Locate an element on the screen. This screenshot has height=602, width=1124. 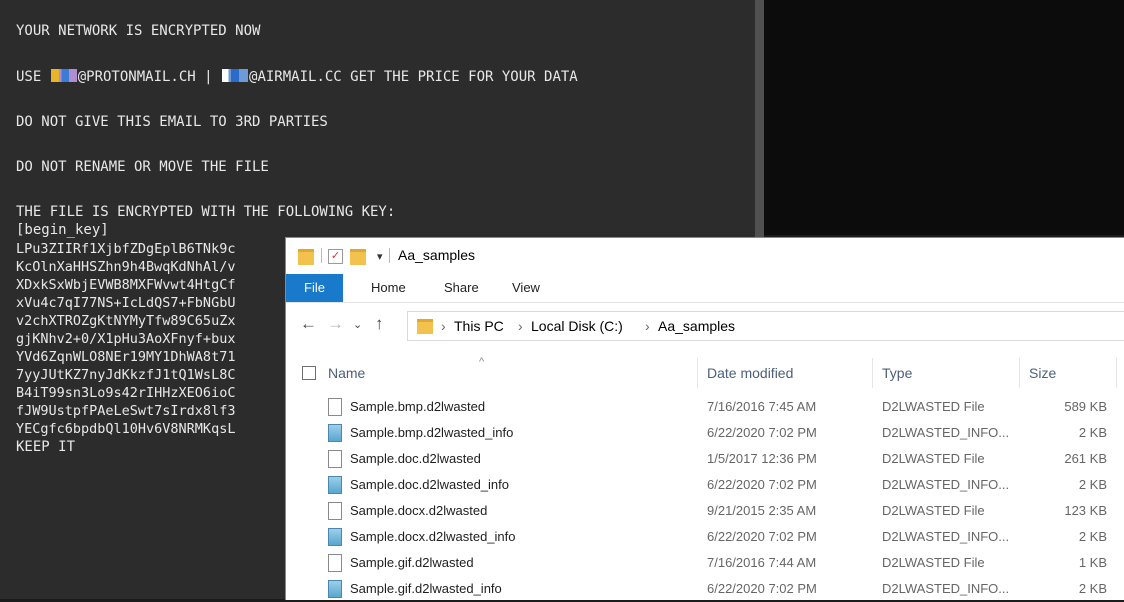
tab-share: Share is located at coordinates (461, 288).